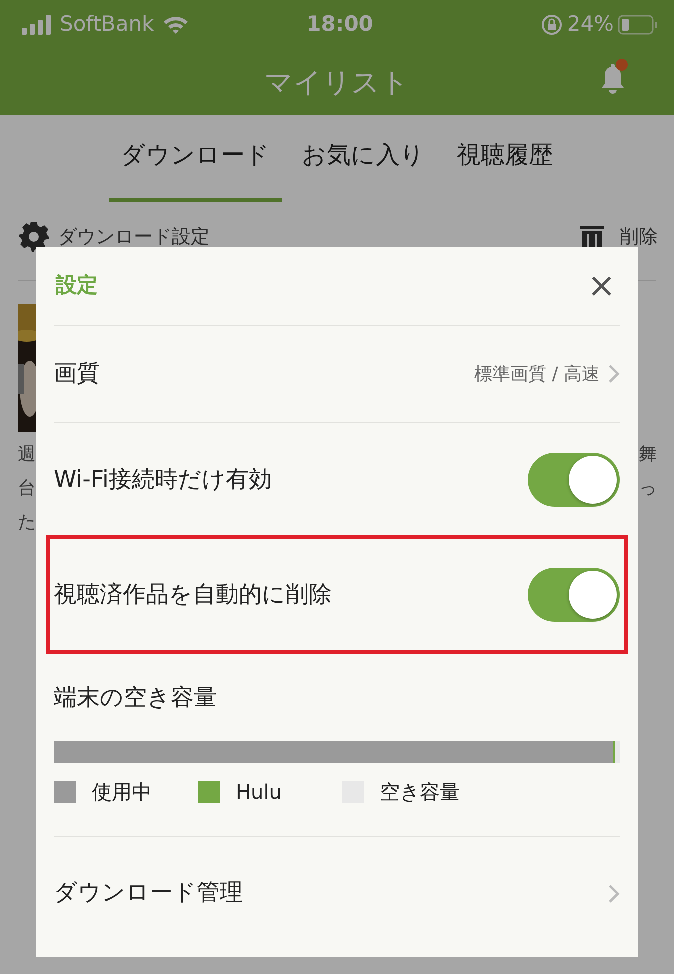 This screenshot has width=674, height=974. I want to click on wifi-icon, so click(176, 25).